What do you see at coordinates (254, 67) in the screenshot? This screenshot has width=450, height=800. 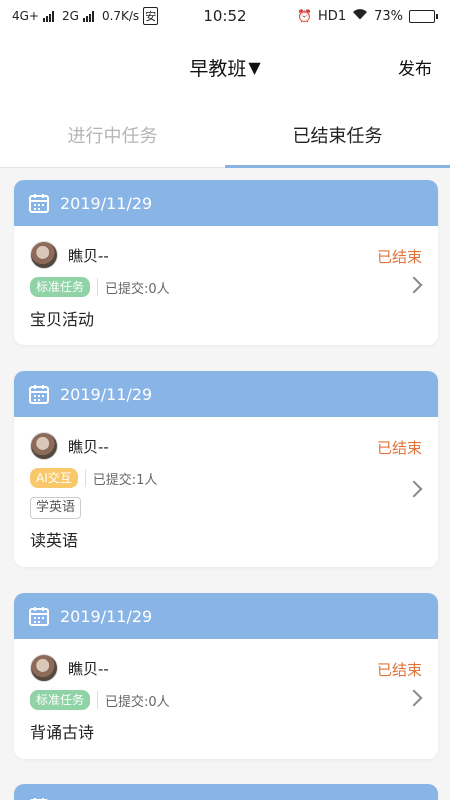 I see `dropdown-triangle-icon: ▼` at bounding box center [254, 67].